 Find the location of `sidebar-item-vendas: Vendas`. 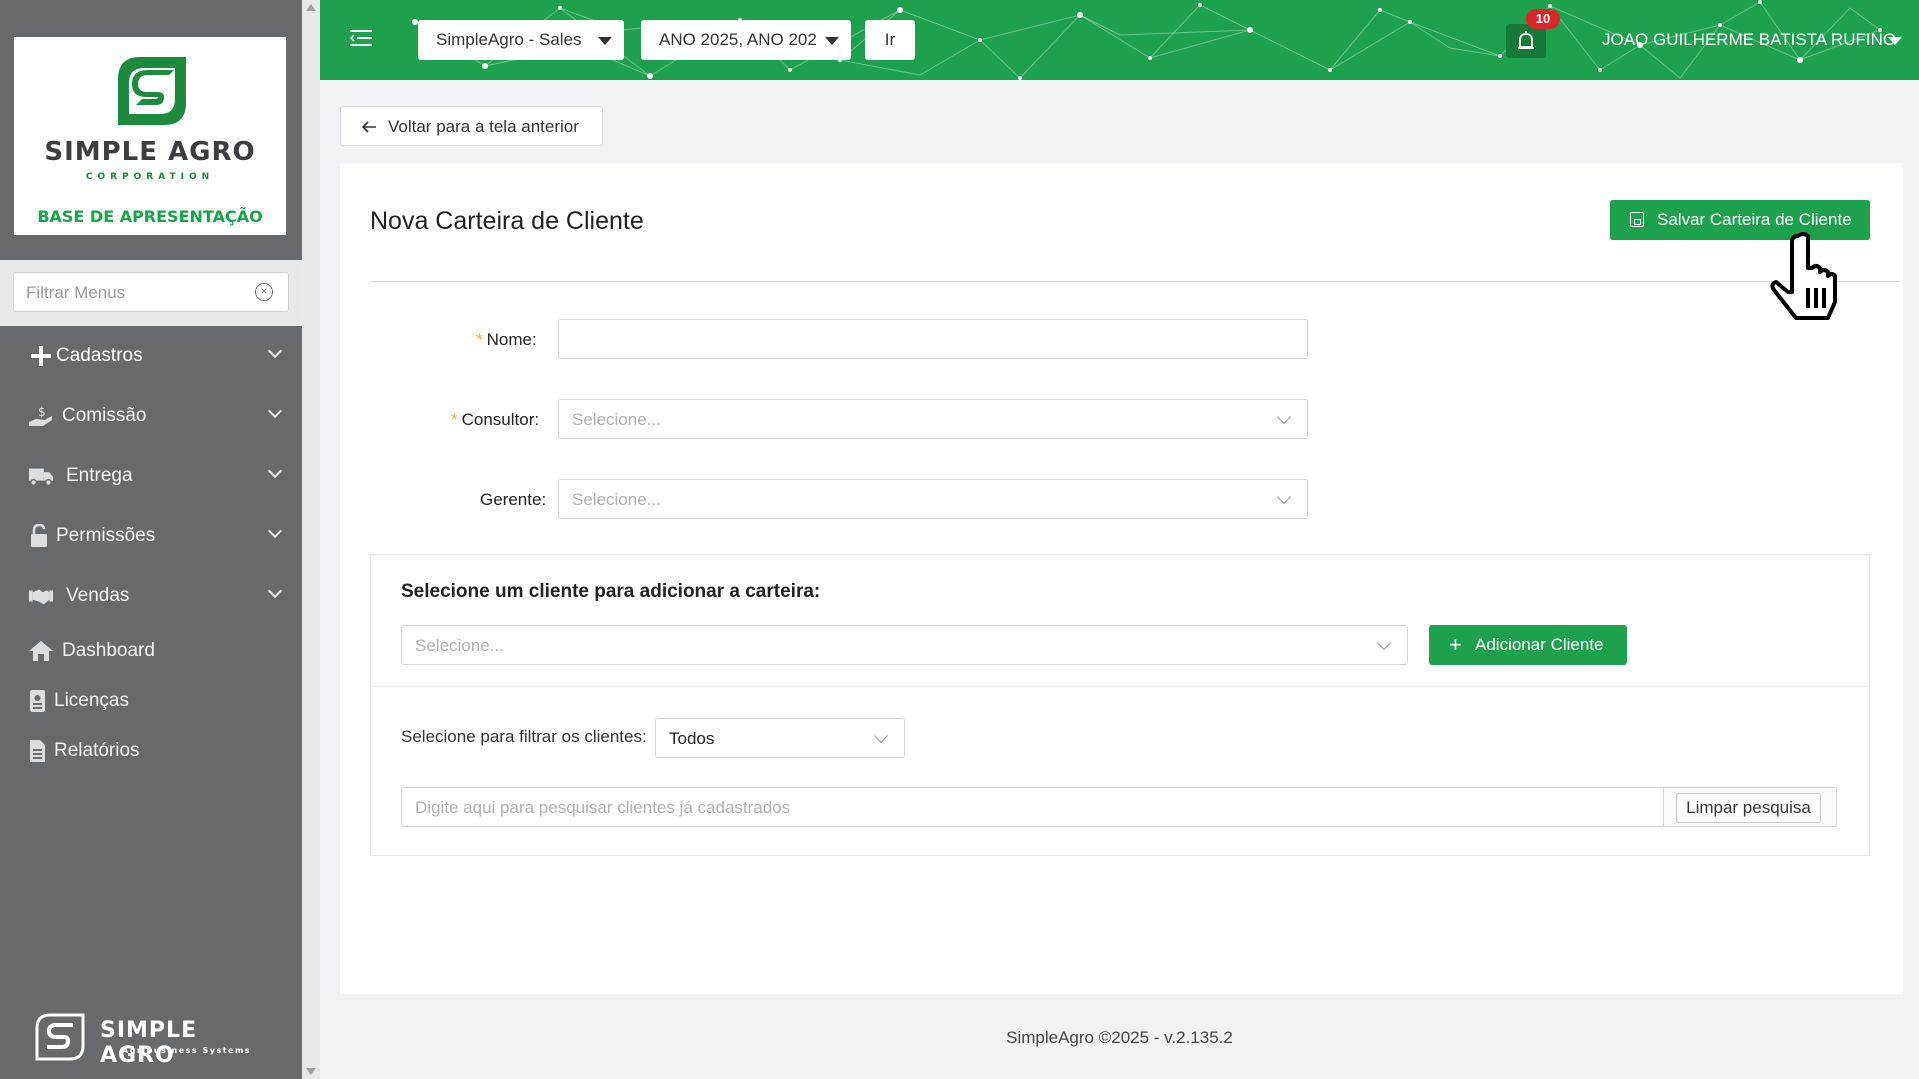

sidebar-item-vendas: Vendas is located at coordinates (151, 596).